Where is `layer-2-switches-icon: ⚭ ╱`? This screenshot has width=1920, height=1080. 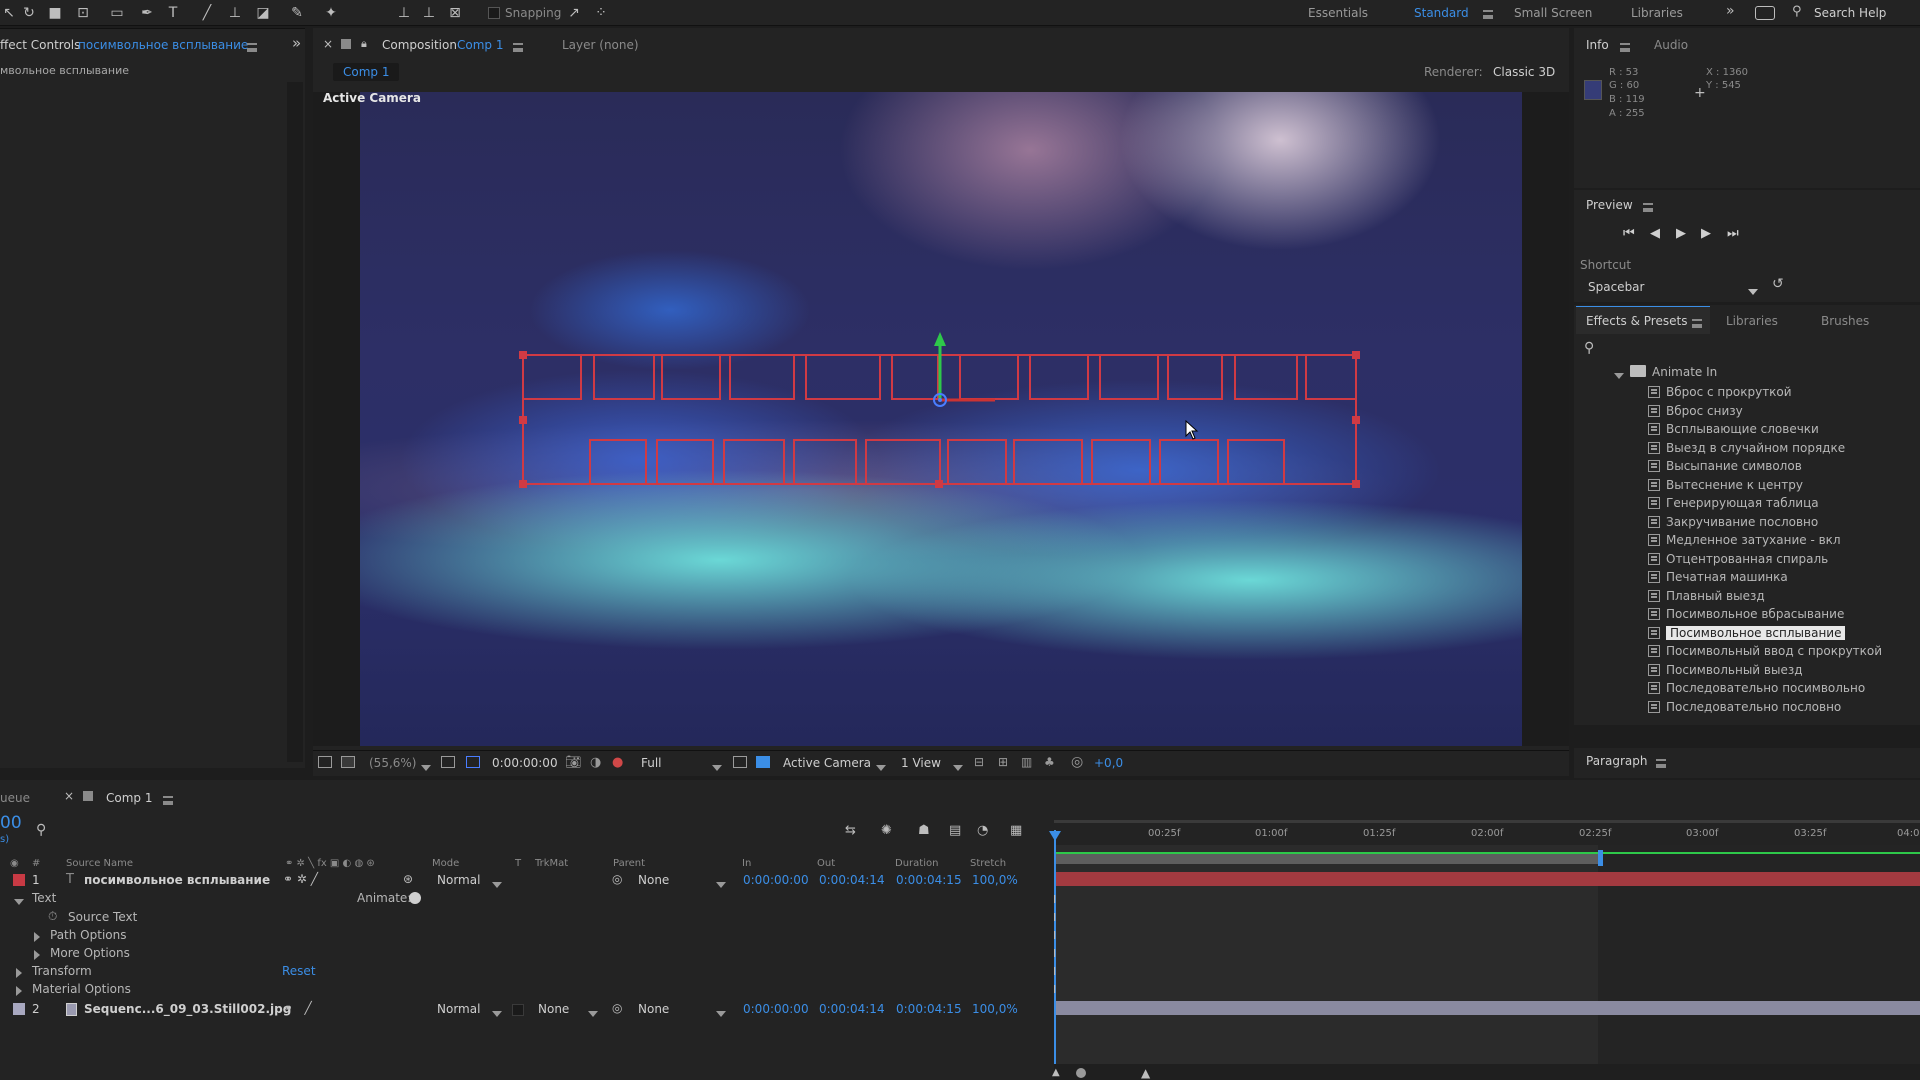
layer-2-switches-icon: ⚭ ╱ is located at coordinates (297, 1008).